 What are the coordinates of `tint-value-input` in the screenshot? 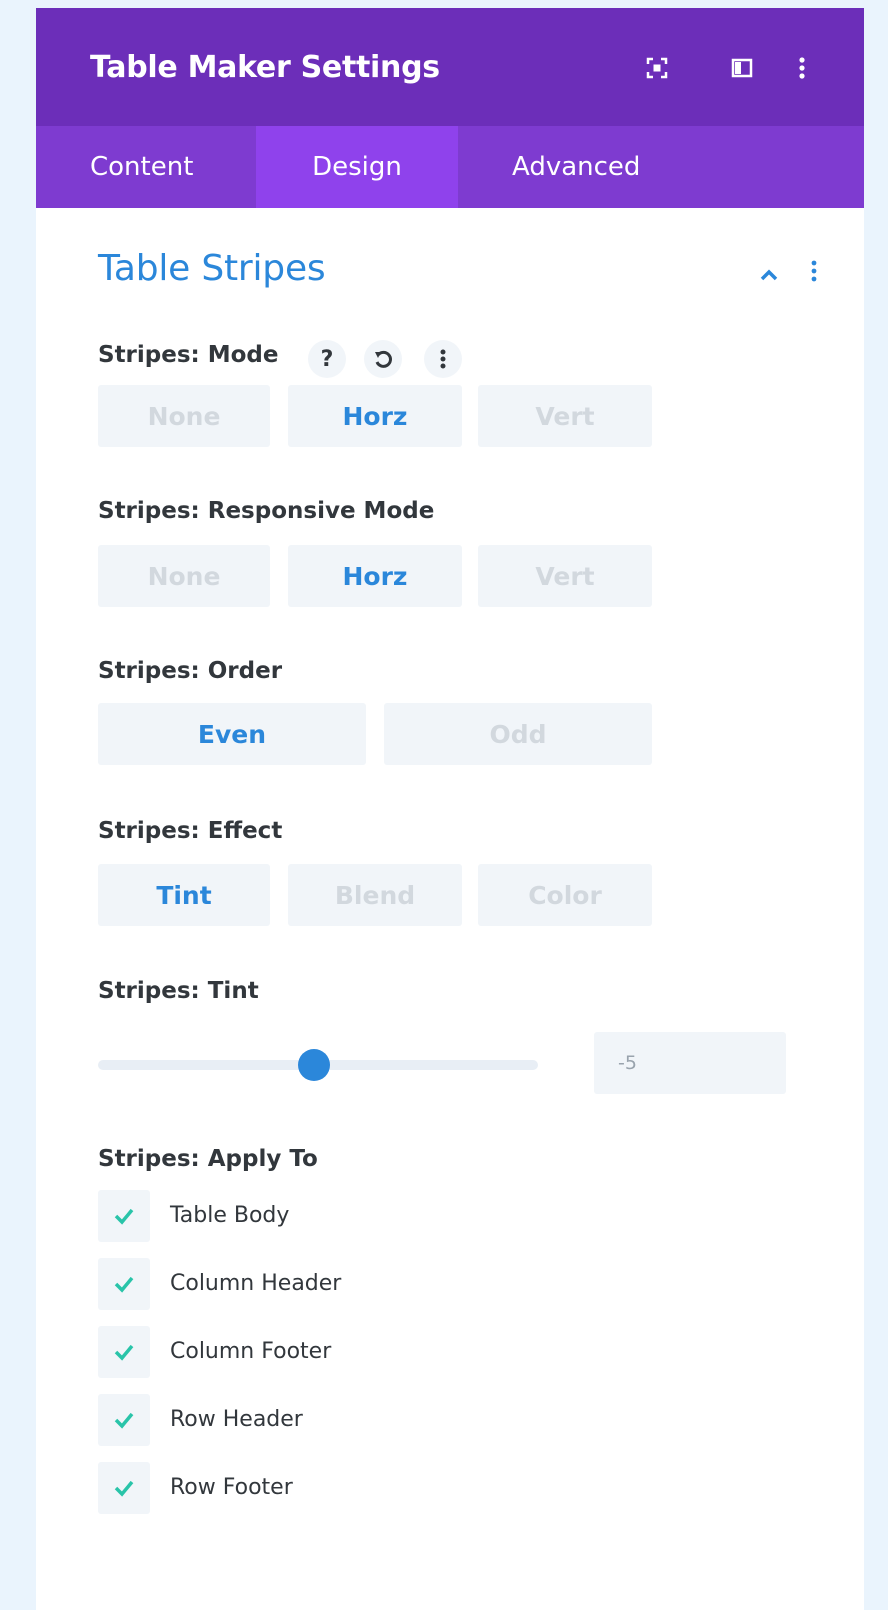 It's located at (690, 1063).